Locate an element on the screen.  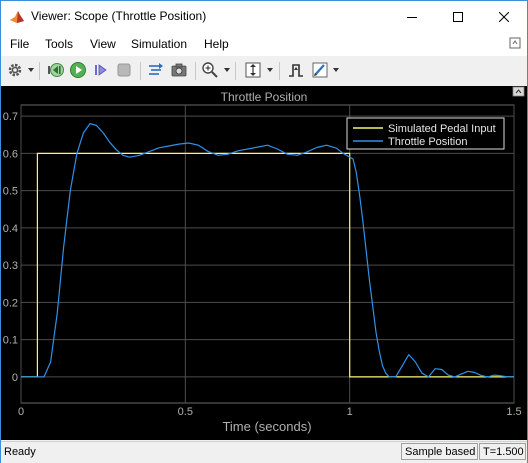
scale-axes-button is located at coordinates (253, 71).